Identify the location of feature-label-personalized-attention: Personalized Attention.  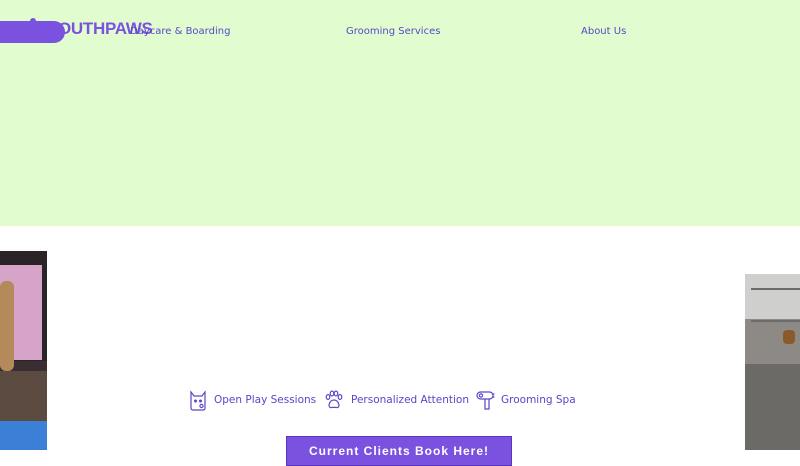
(410, 400).